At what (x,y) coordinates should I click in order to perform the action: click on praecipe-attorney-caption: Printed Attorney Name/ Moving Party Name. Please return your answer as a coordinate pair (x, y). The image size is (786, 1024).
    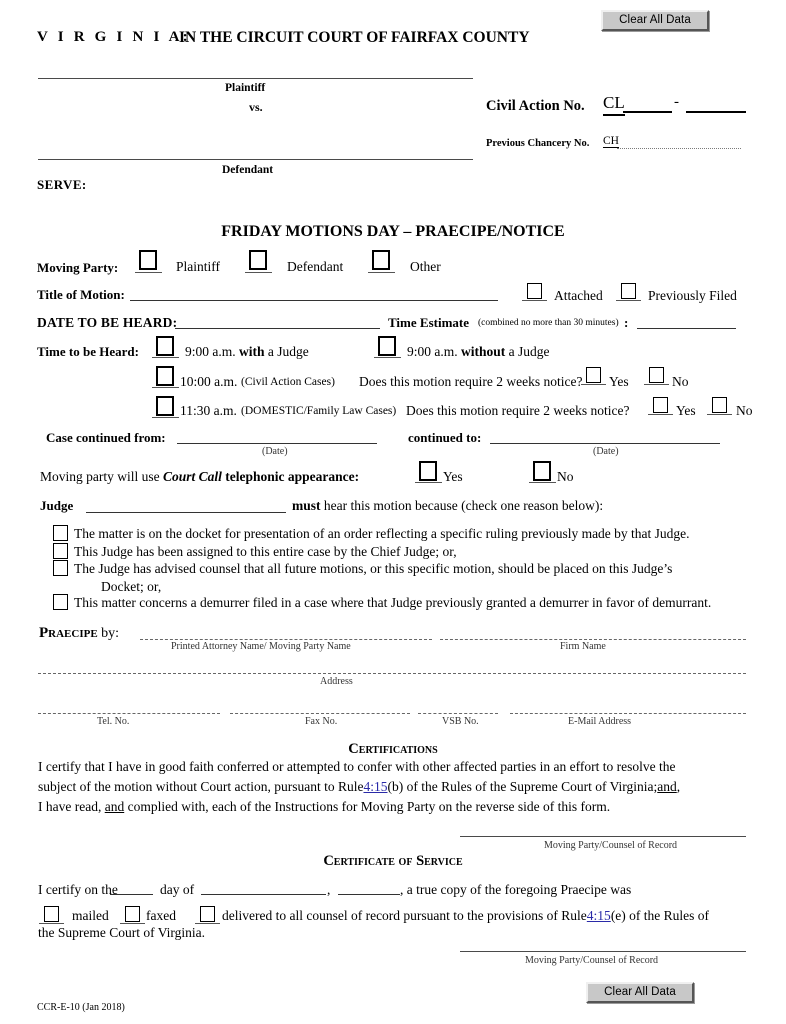
    Looking at the image, I should click on (261, 646).